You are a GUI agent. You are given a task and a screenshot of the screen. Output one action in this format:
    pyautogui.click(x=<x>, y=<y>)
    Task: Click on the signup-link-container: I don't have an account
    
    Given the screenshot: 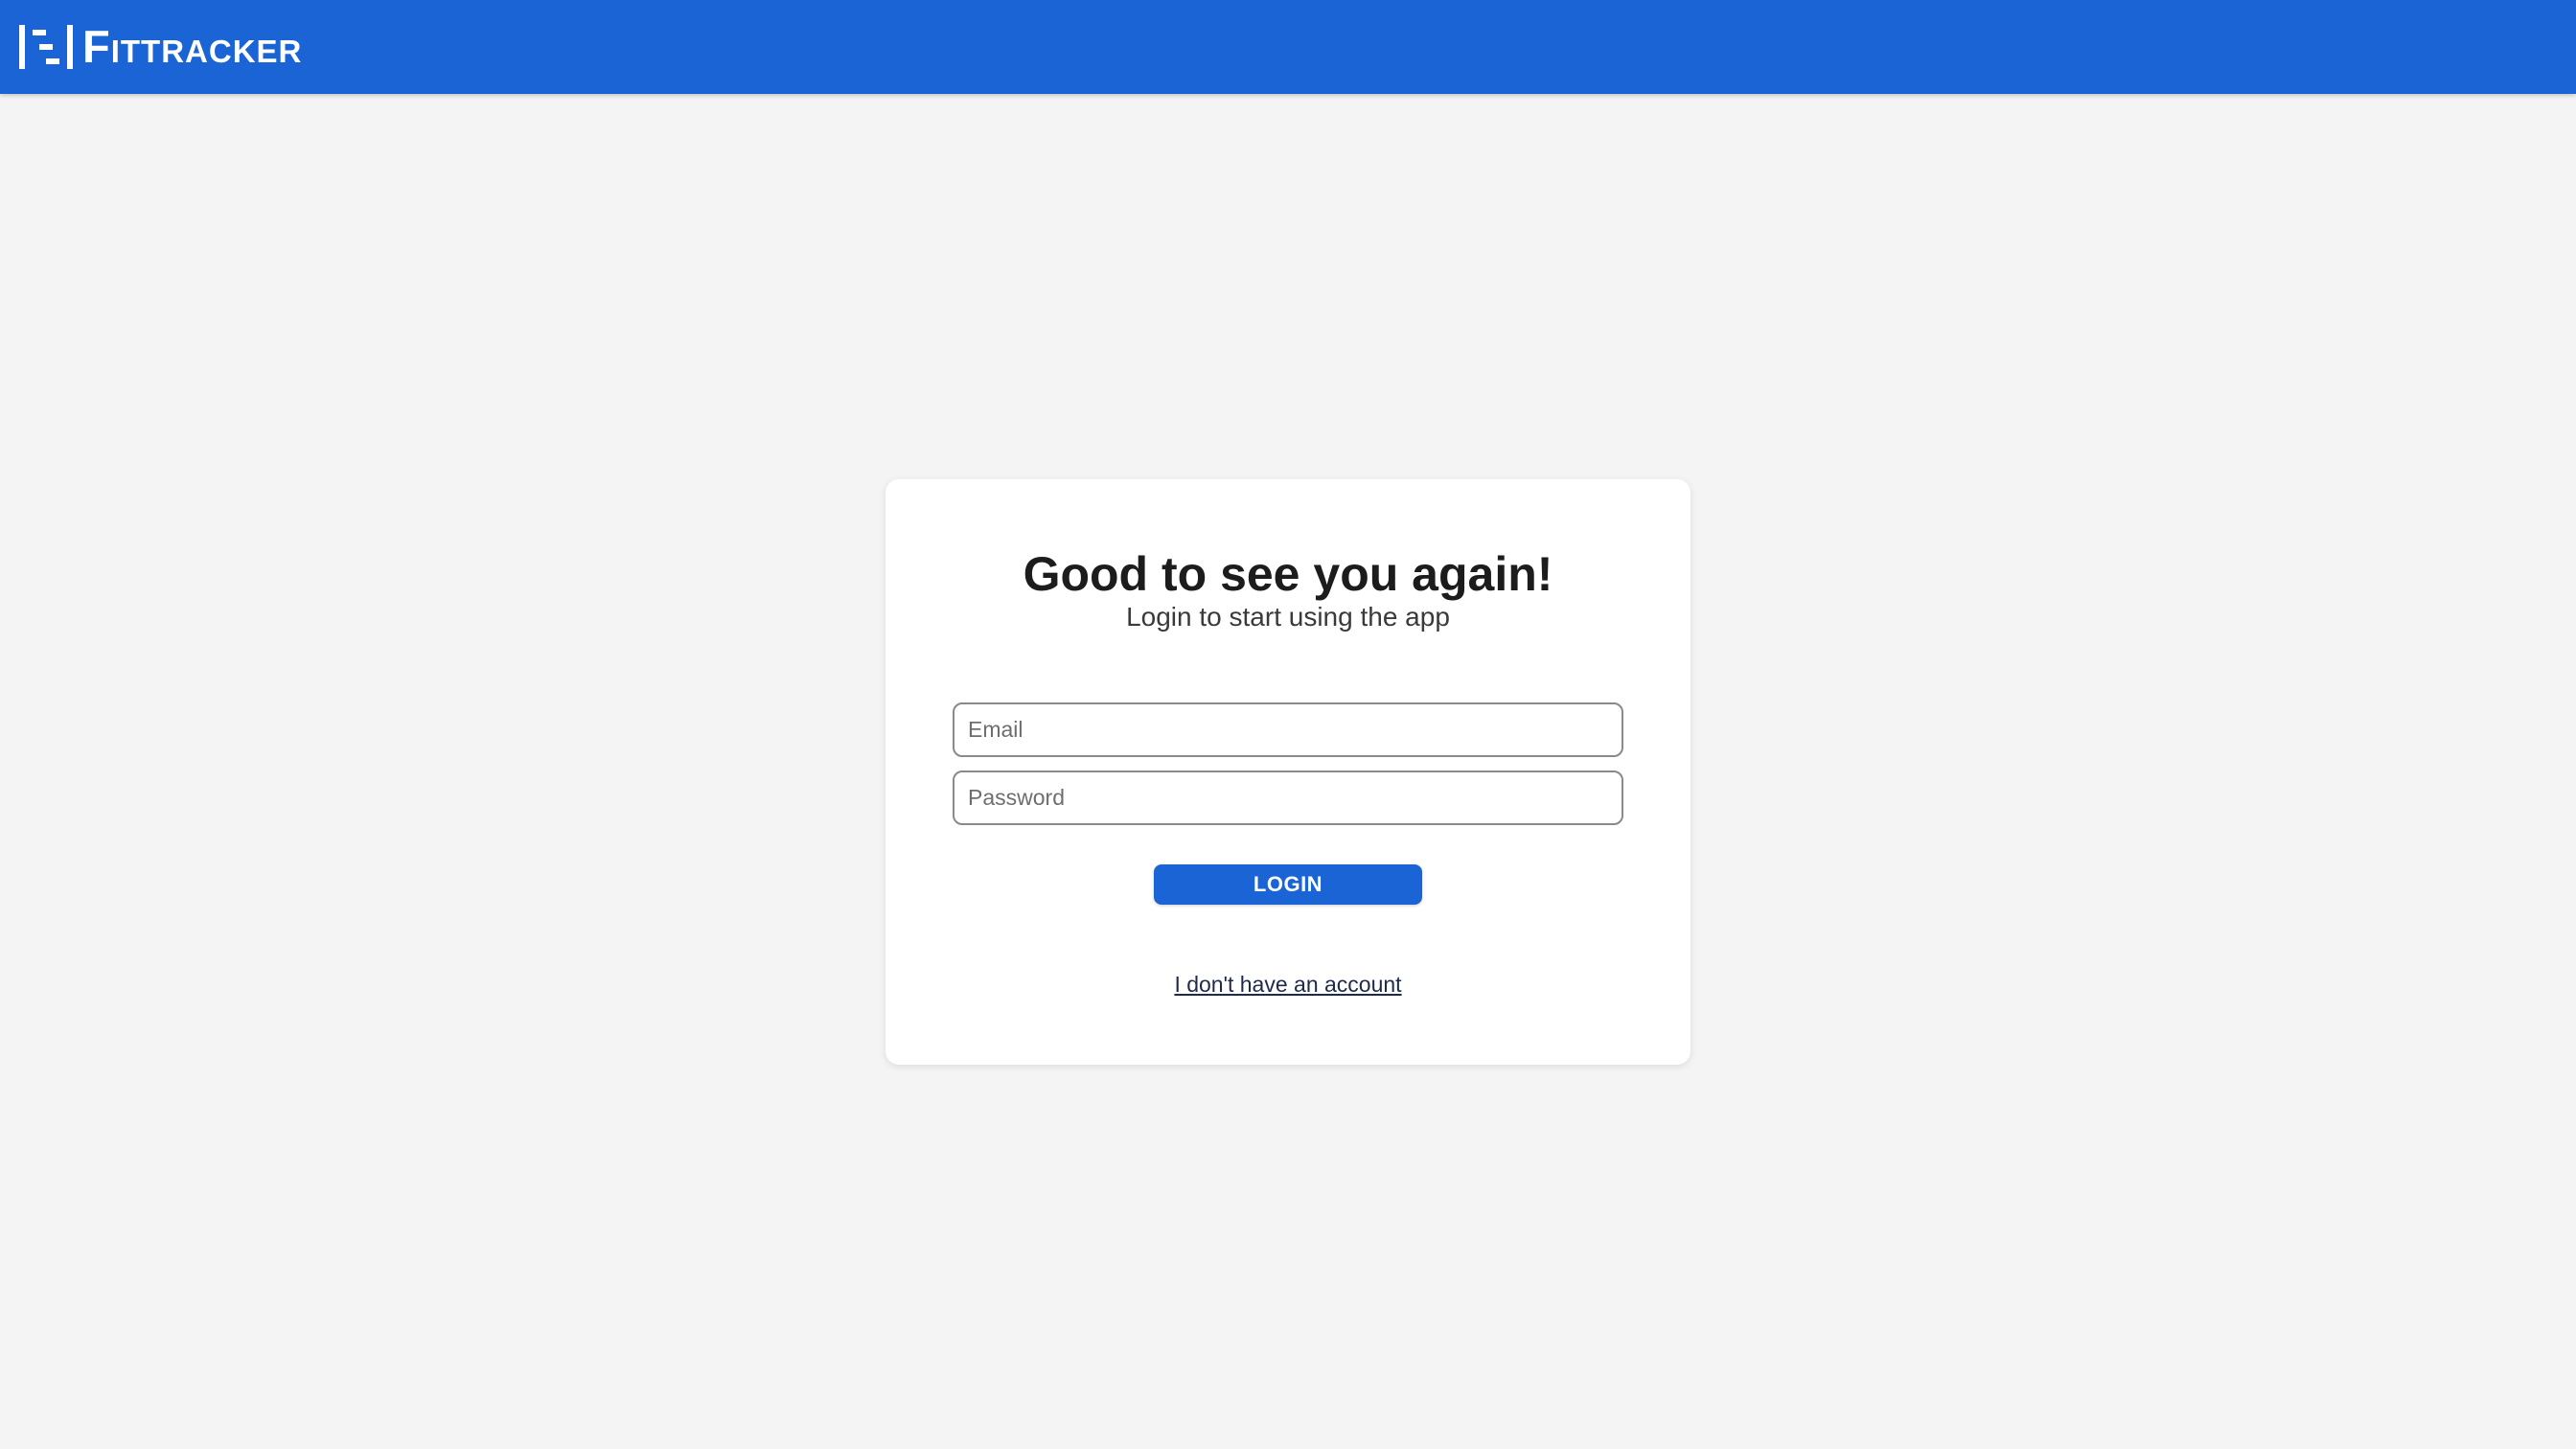 What is the action you would take?
    pyautogui.click(x=1288, y=985)
    